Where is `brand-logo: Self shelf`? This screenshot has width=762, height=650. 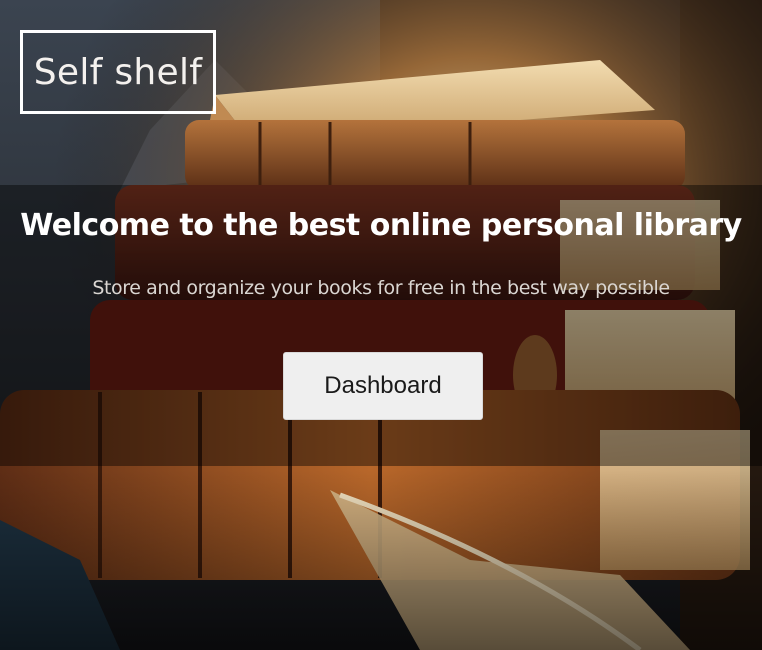
brand-logo: Self shelf is located at coordinates (118, 72).